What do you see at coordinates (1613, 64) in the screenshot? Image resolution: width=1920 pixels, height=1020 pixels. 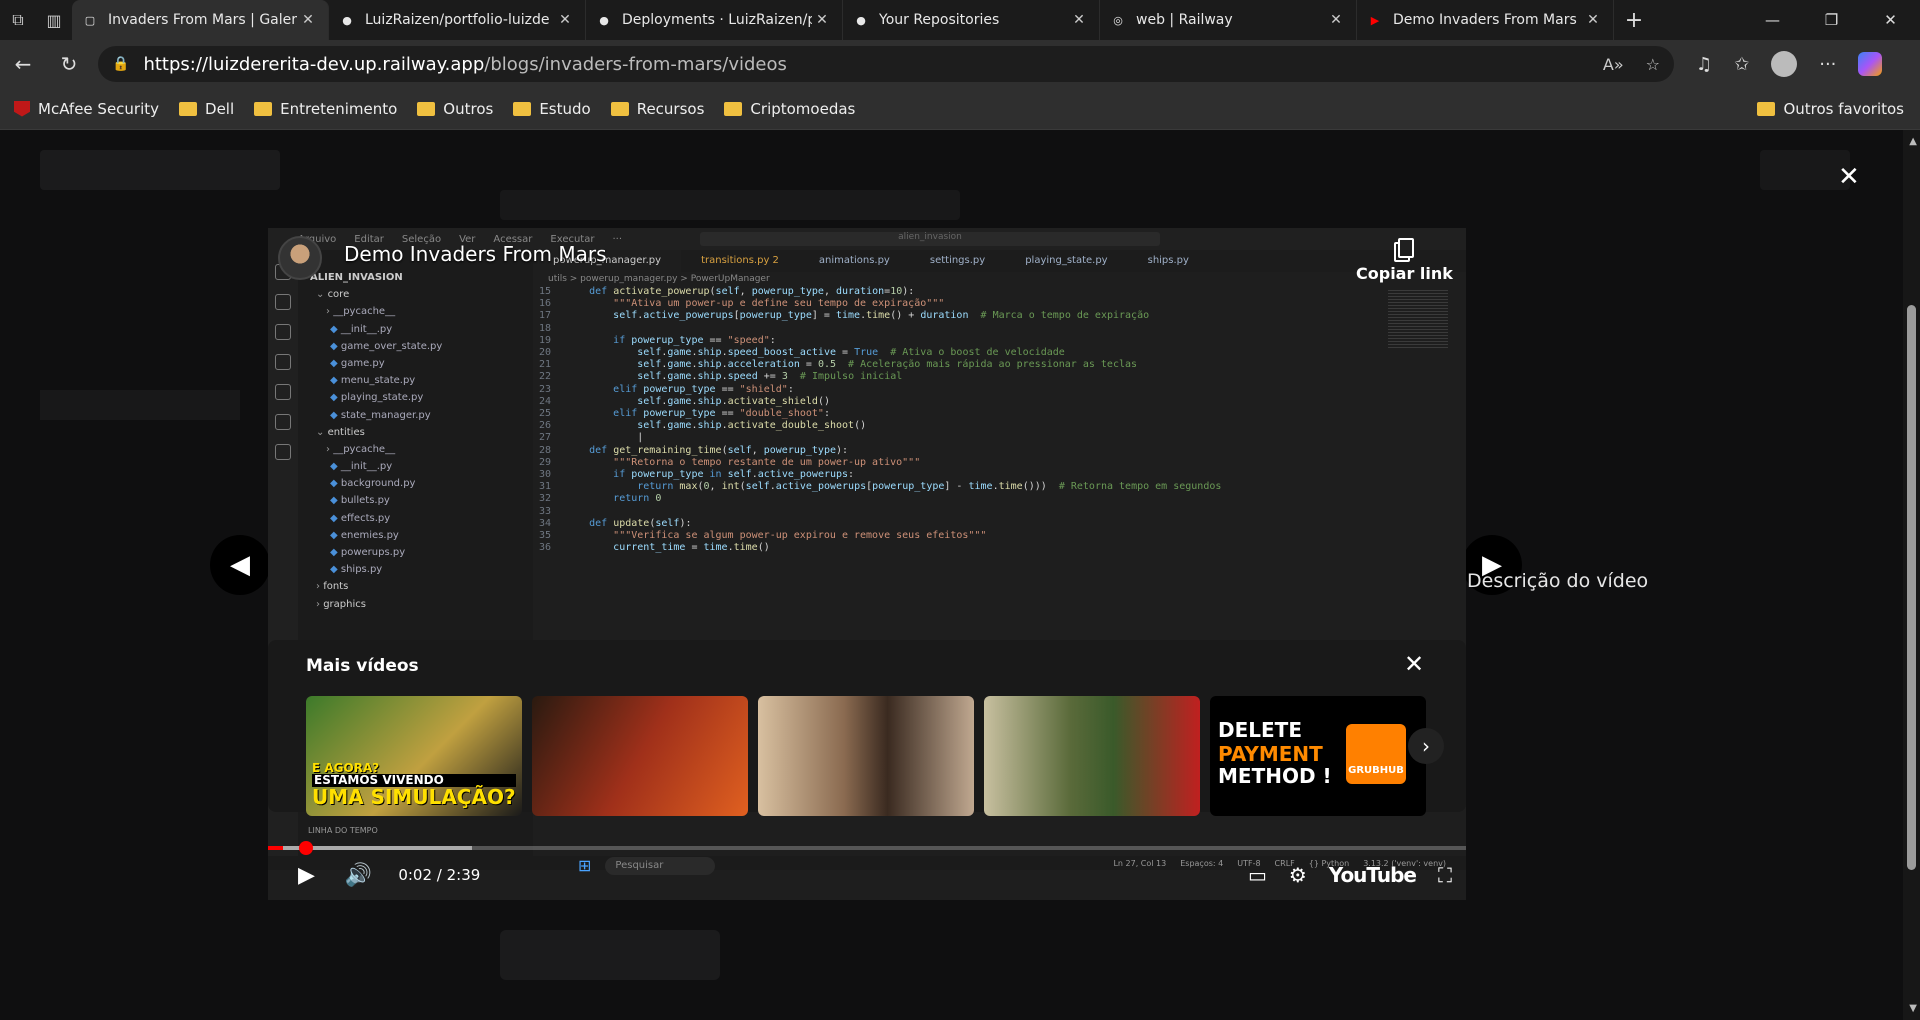 I see `read-aloud-icon: A»` at bounding box center [1613, 64].